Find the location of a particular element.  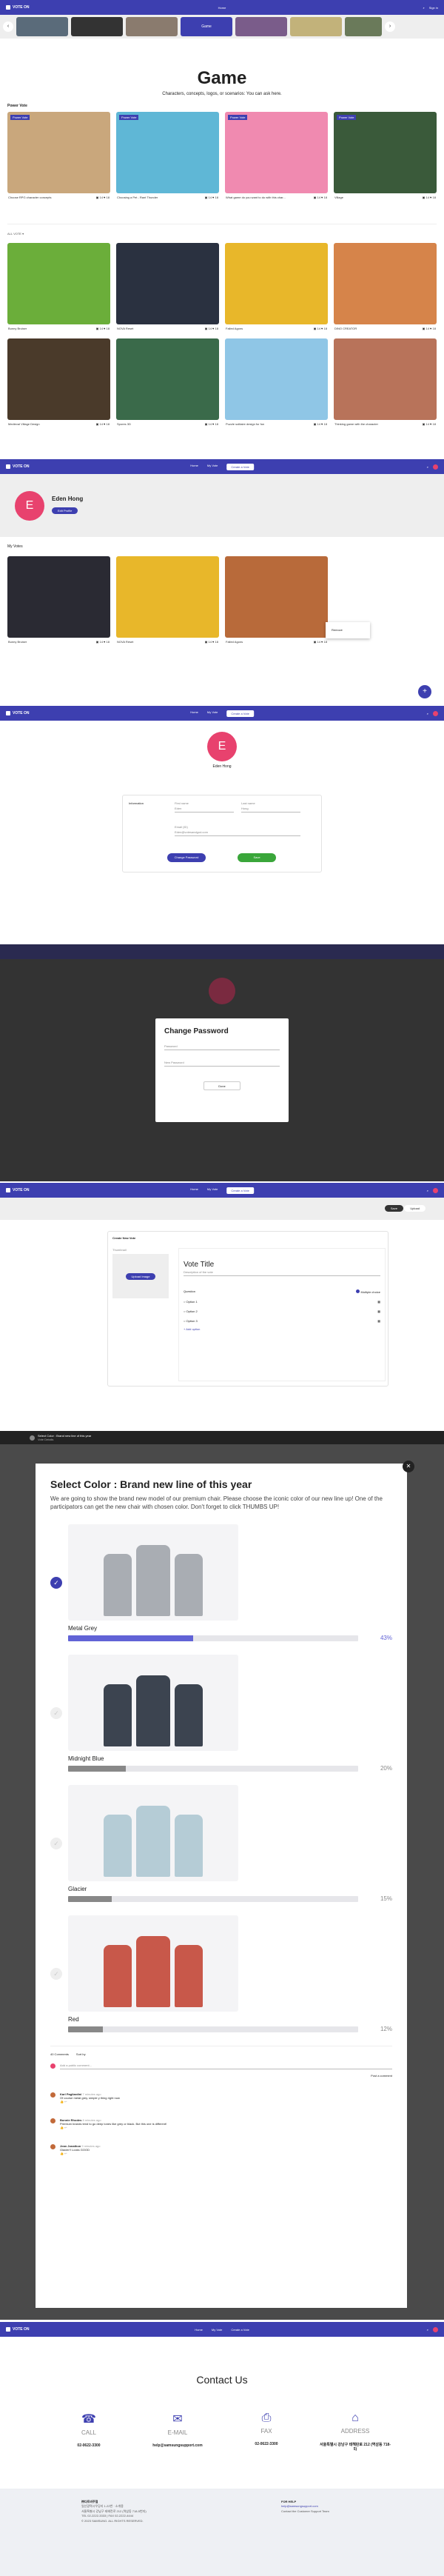

vote-option: ✓ Midnight Blue 20% is located at coordinates (221, 1714).